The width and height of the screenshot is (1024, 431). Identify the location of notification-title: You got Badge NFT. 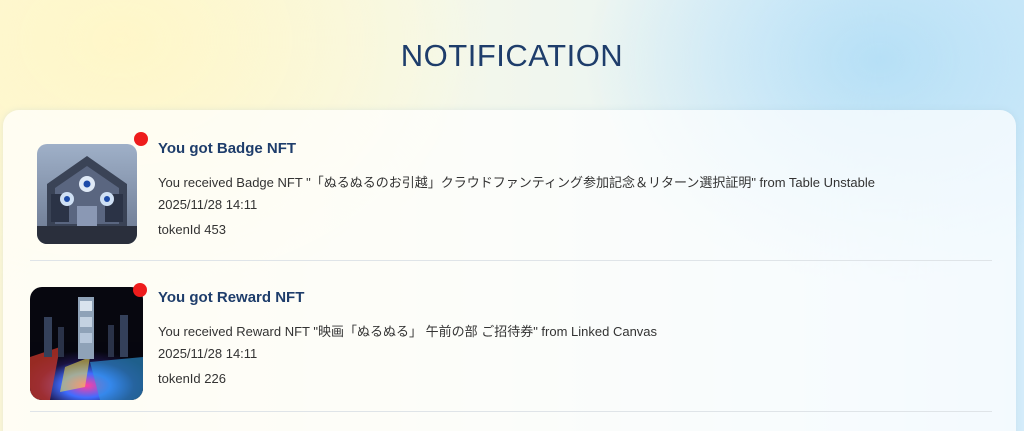
(227, 148).